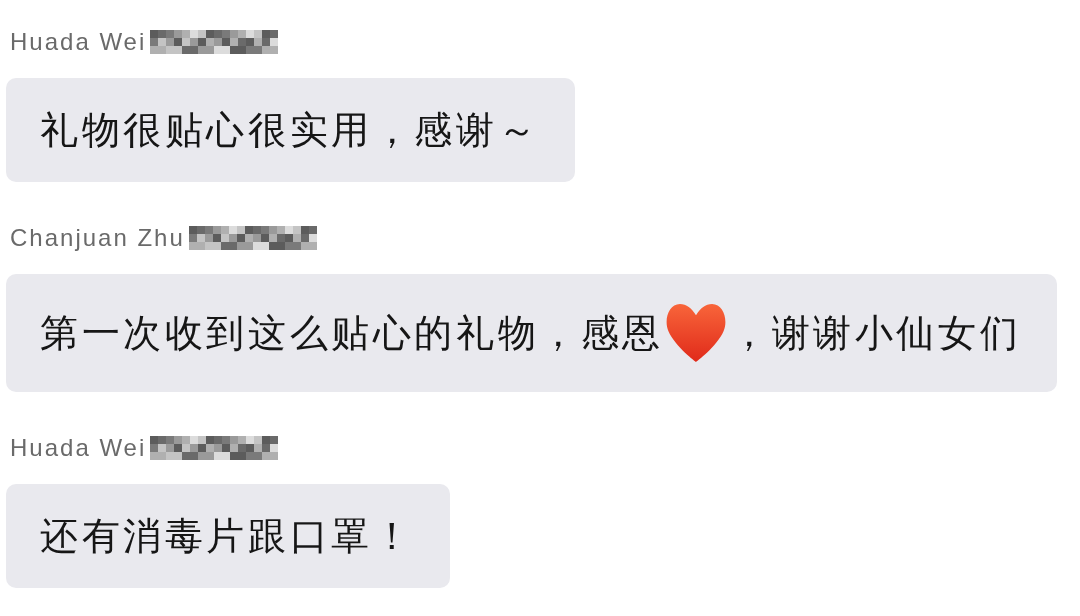 The height and width of the screenshot is (616, 1080). What do you see at coordinates (97, 238) in the screenshot?
I see `sender-name: Chanjuan Zhu` at bounding box center [97, 238].